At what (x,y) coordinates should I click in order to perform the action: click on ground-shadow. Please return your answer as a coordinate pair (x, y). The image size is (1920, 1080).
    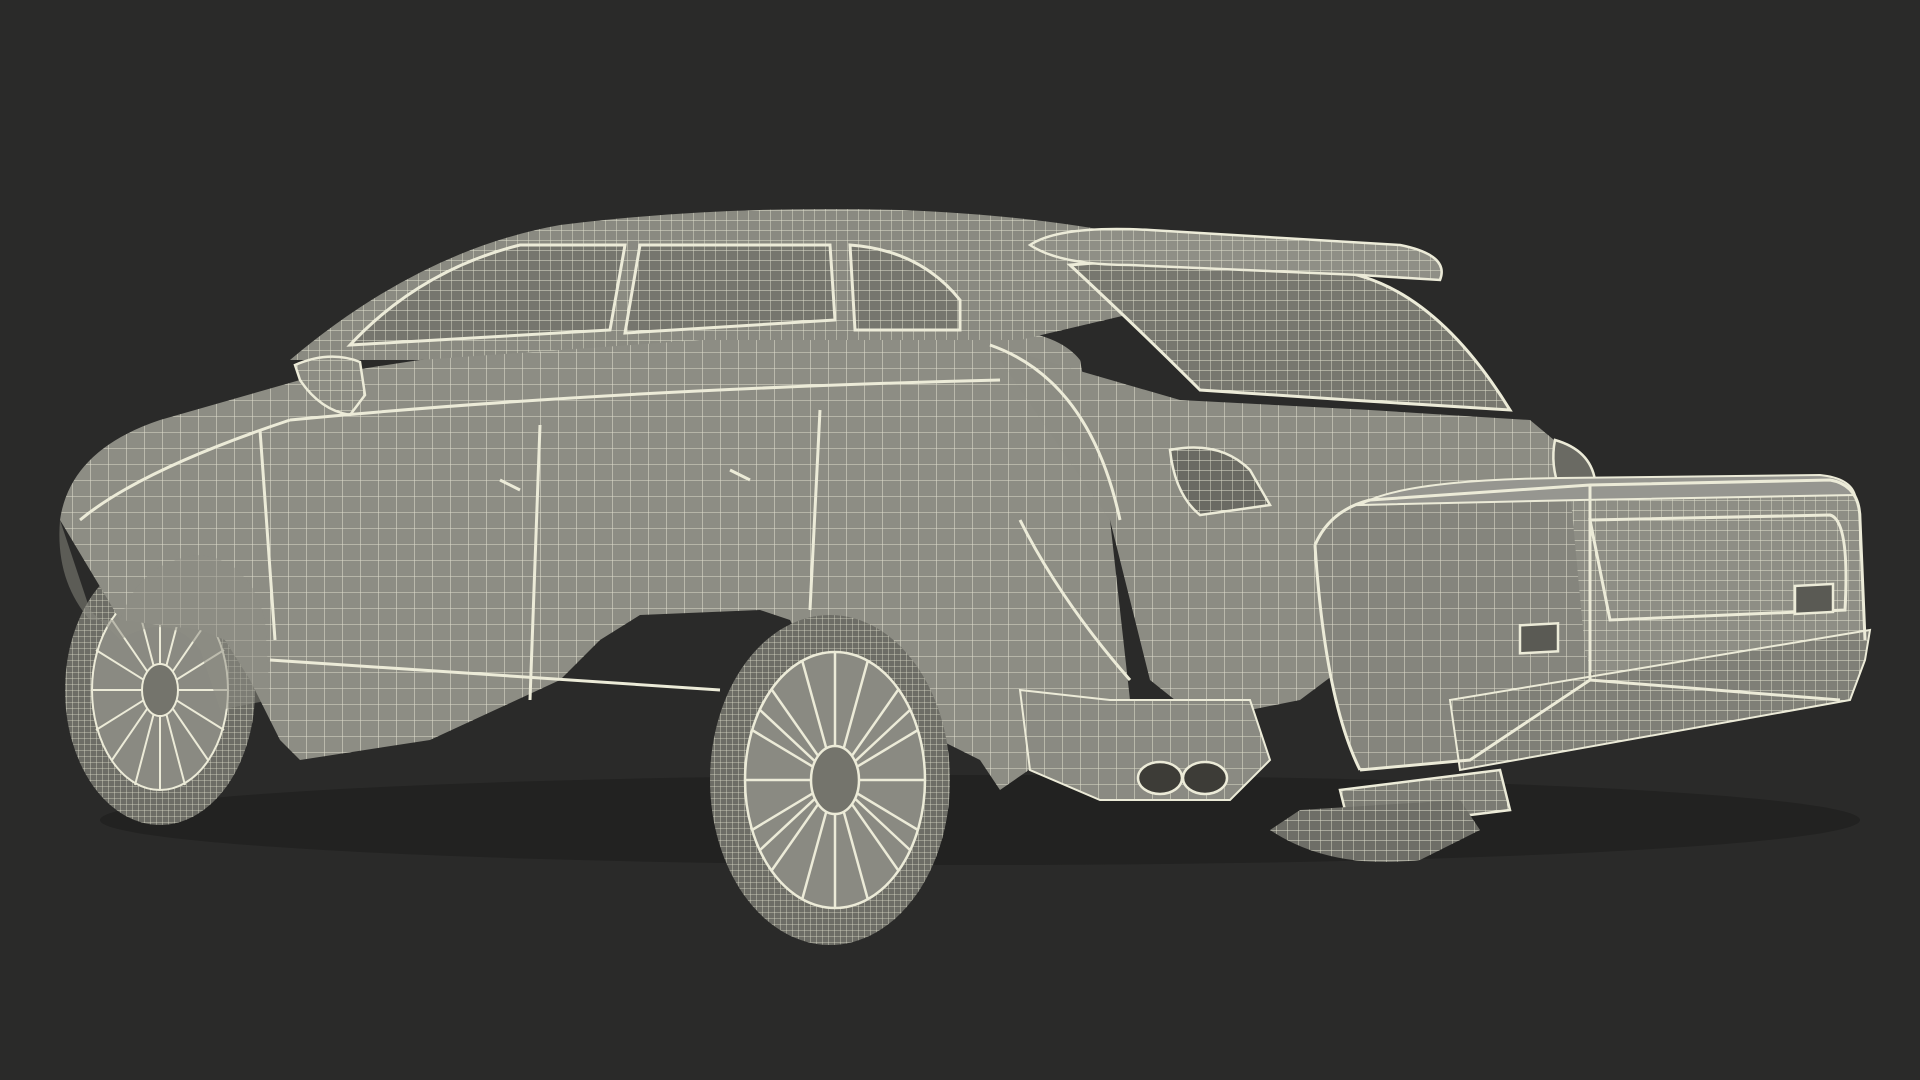
    Looking at the image, I should click on (980, 820).